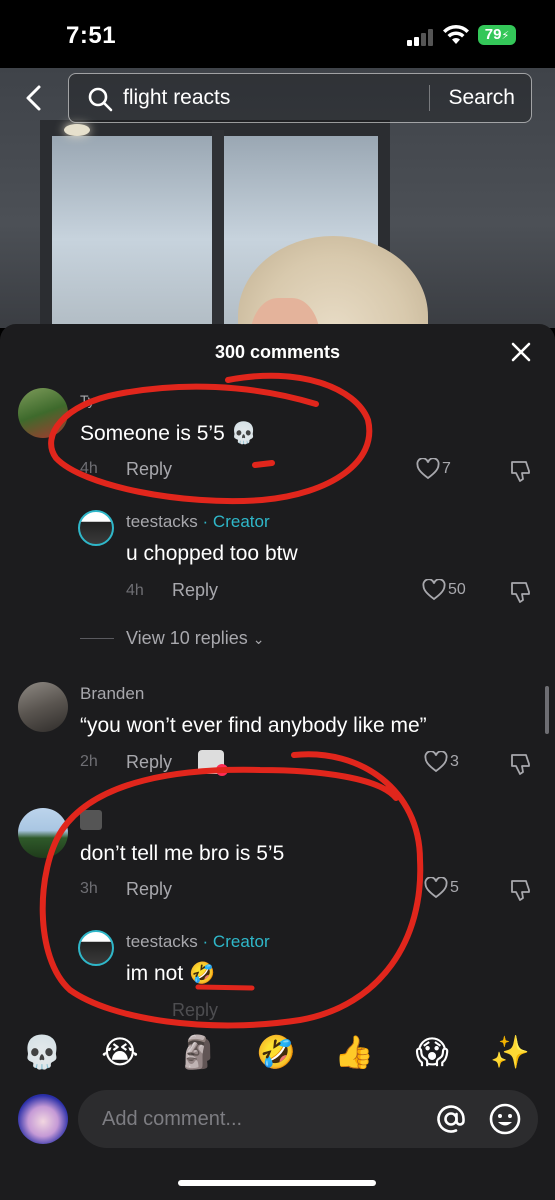  Describe the element at coordinates (77, 130) in the screenshot. I see `video-ceiling-light` at that location.